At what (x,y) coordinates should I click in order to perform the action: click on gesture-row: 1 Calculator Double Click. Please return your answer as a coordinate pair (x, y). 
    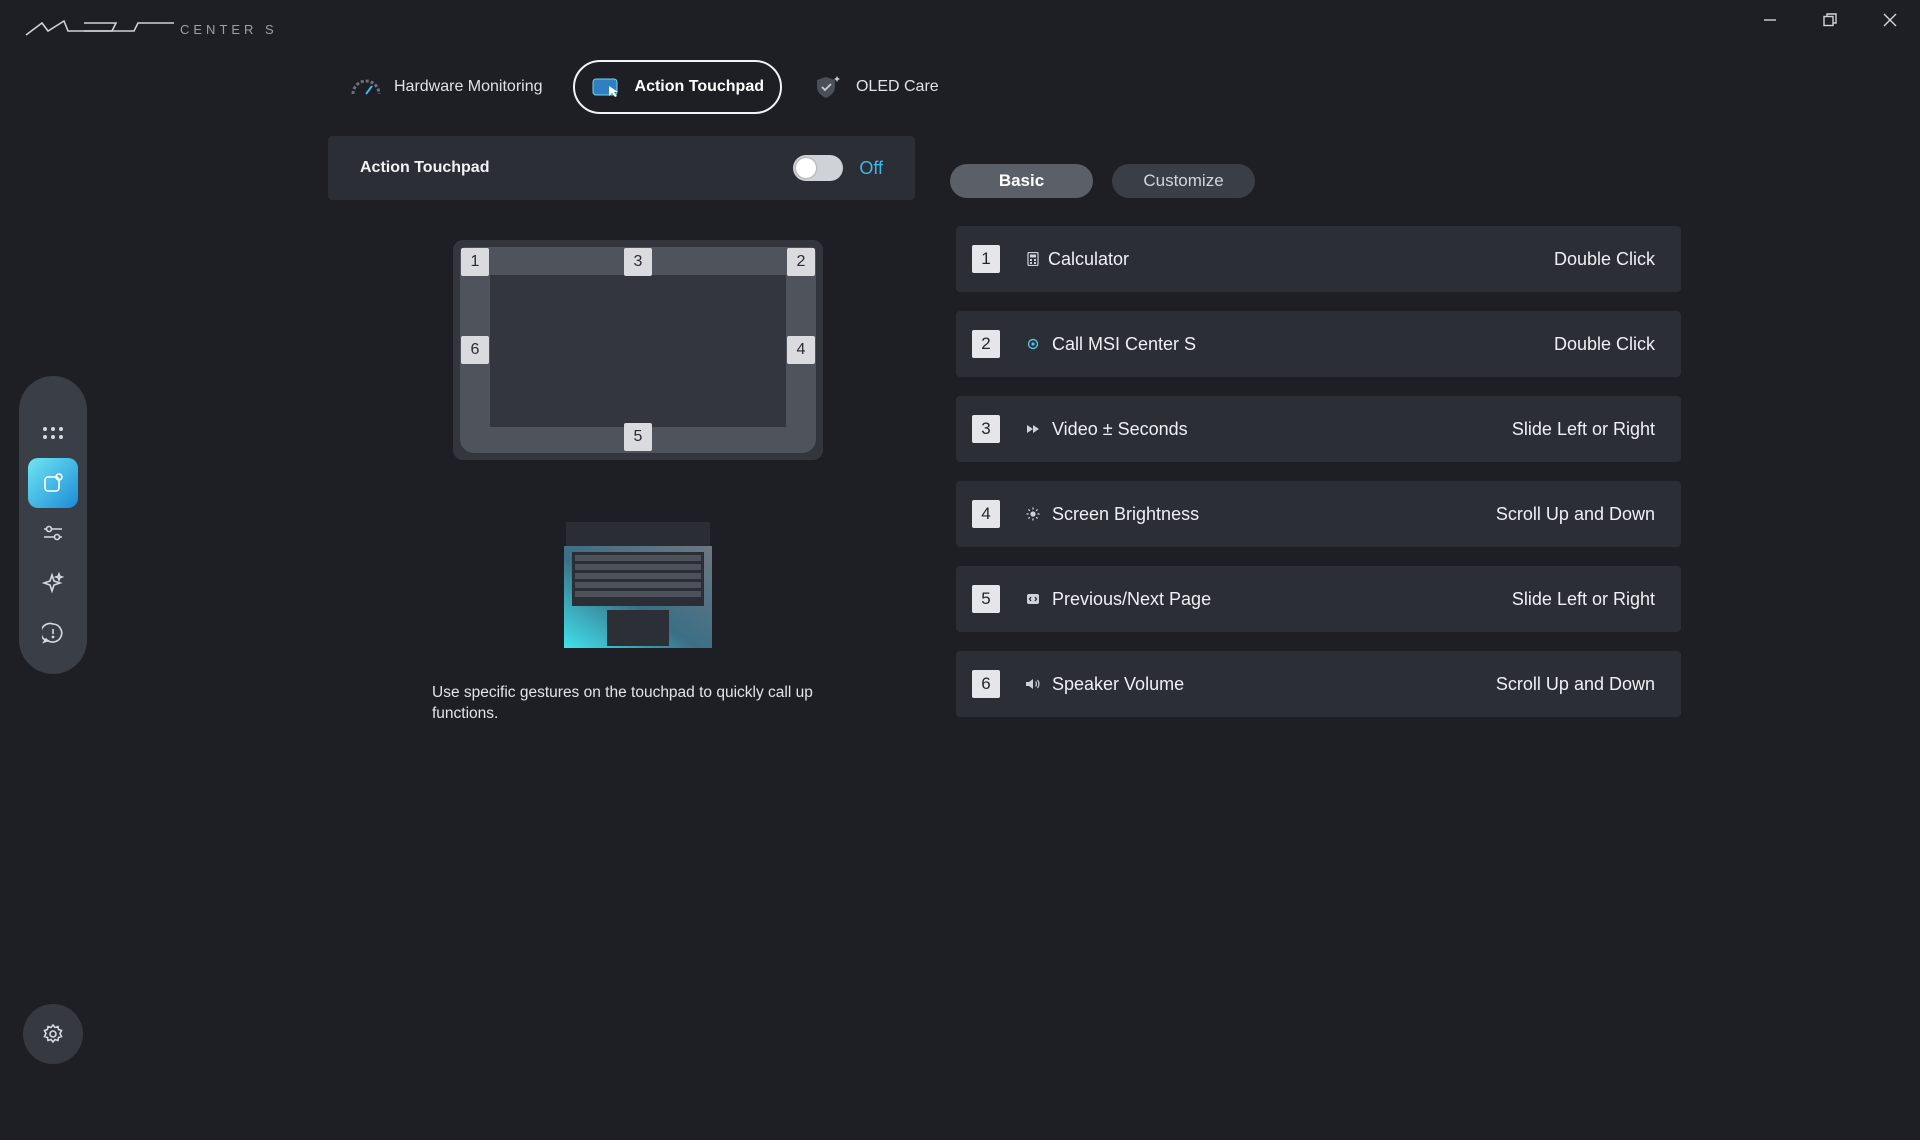
    Looking at the image, I should click on (1318, 259).